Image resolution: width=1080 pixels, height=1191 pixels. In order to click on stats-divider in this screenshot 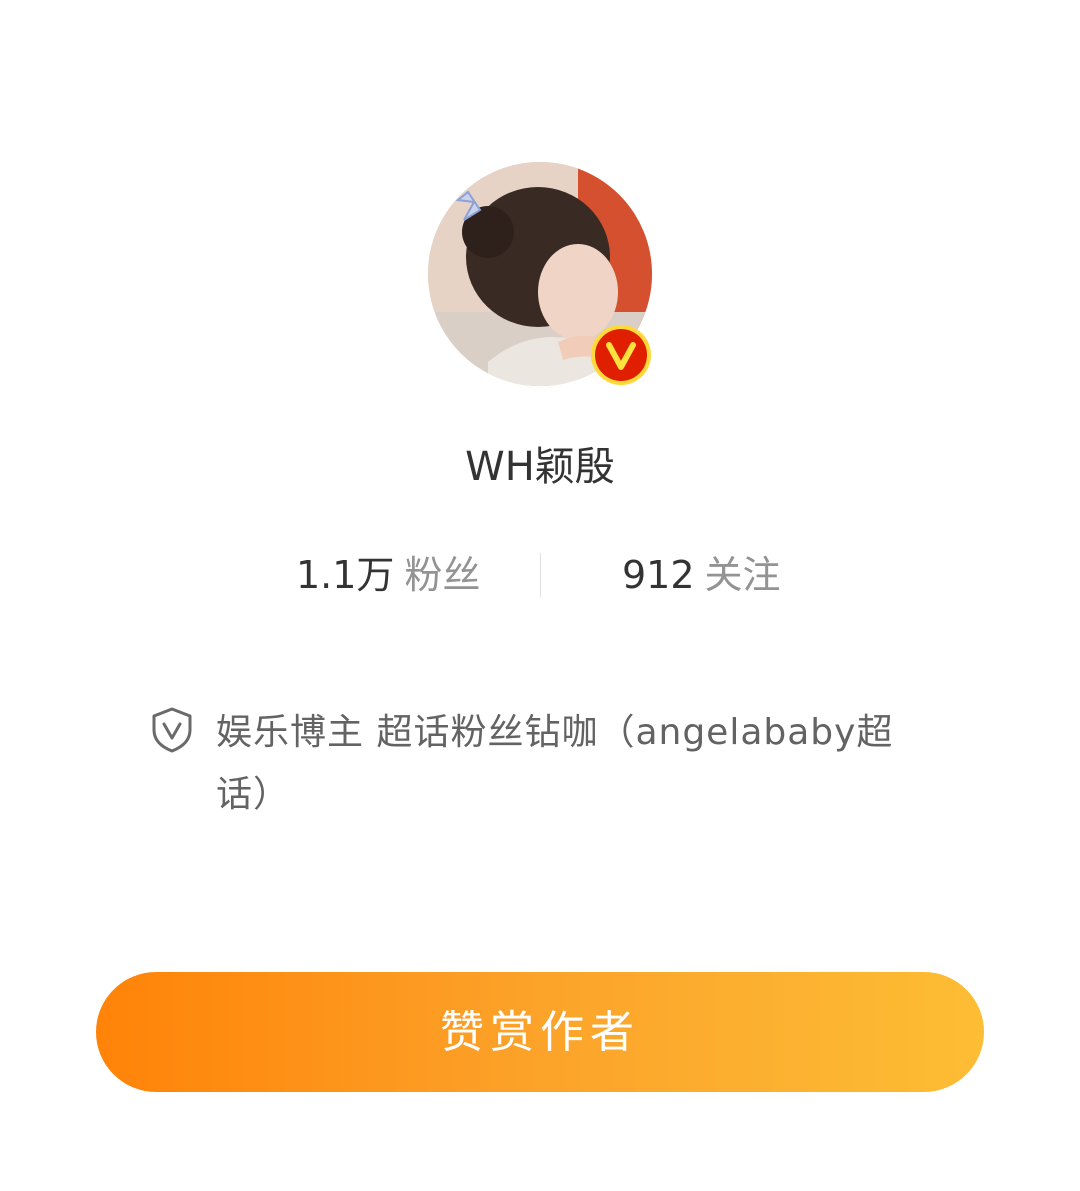, I will do `click(540, 575)`.